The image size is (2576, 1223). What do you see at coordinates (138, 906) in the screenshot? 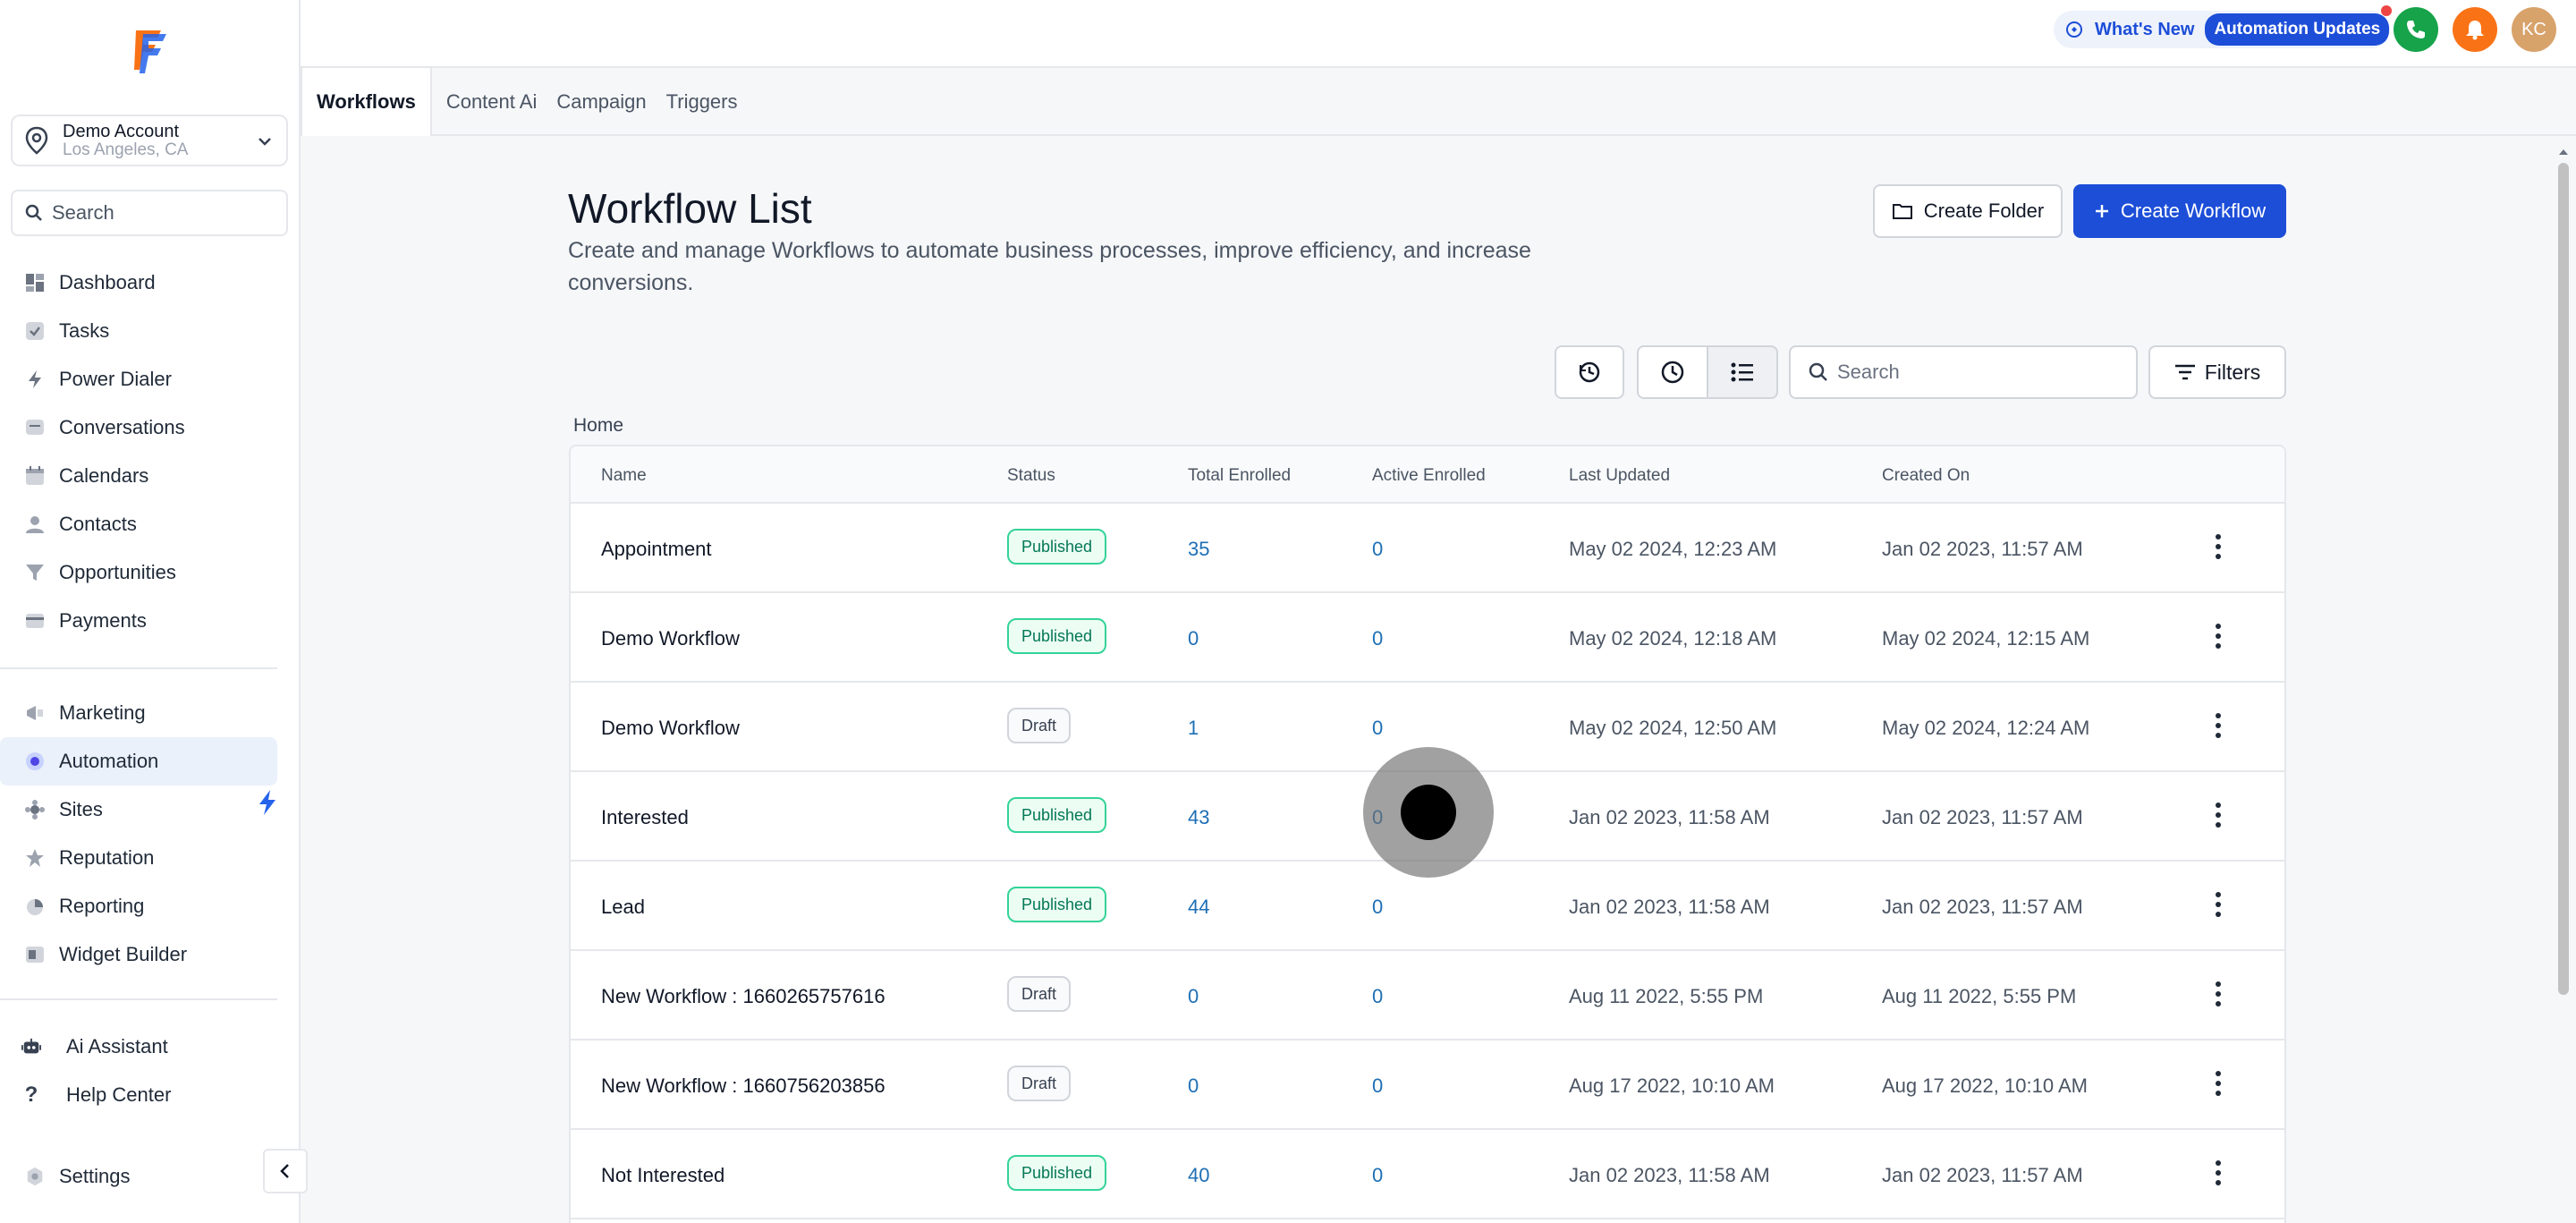
I see `sidebar-item-reporting: Reporting` at bounding box center [138, 906].